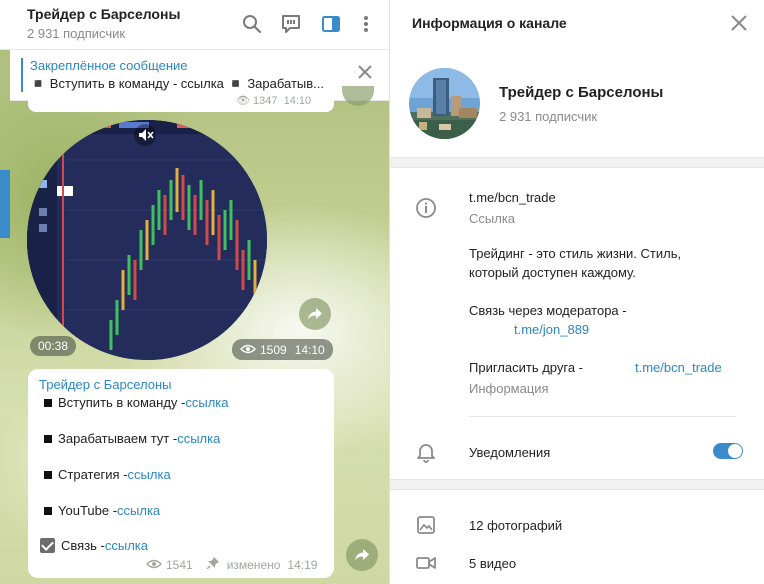 This screenshot has width=764, height=584. I want to click on contact-label: Связь через модератора -, so click(548, 310).